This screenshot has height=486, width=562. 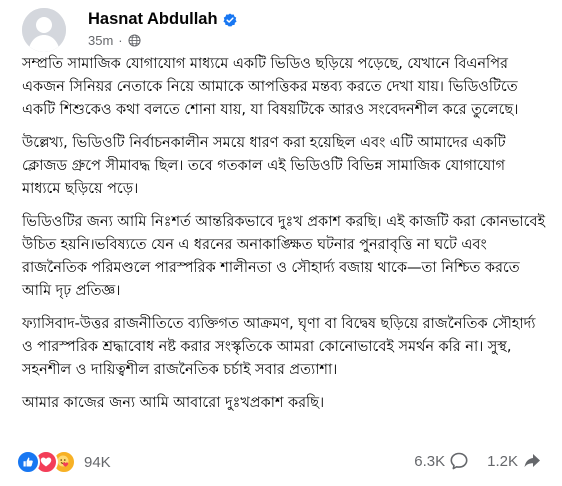 What do you see at coordinates (478, 461) in the screenshot?
I see `engagement-stats: 6.3K 1.2K` at bounding box center [478, 461].